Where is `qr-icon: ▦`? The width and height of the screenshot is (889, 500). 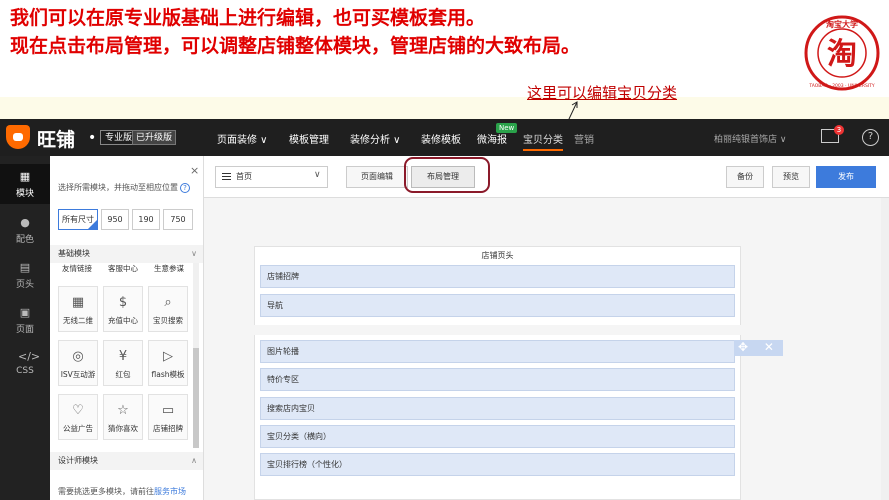 qr-icon: ▦ is located at coordinates (78, 302).